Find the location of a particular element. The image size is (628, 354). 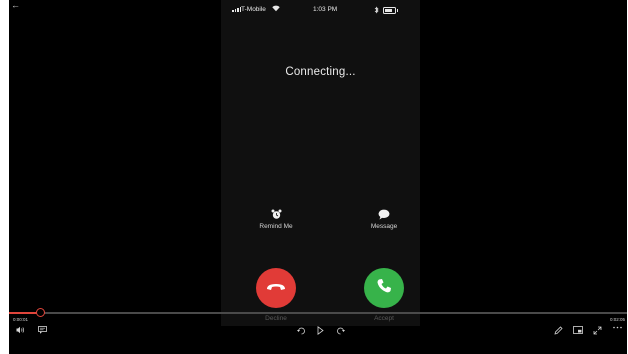

message-bubble-icon is located at coordinates (384, 214).